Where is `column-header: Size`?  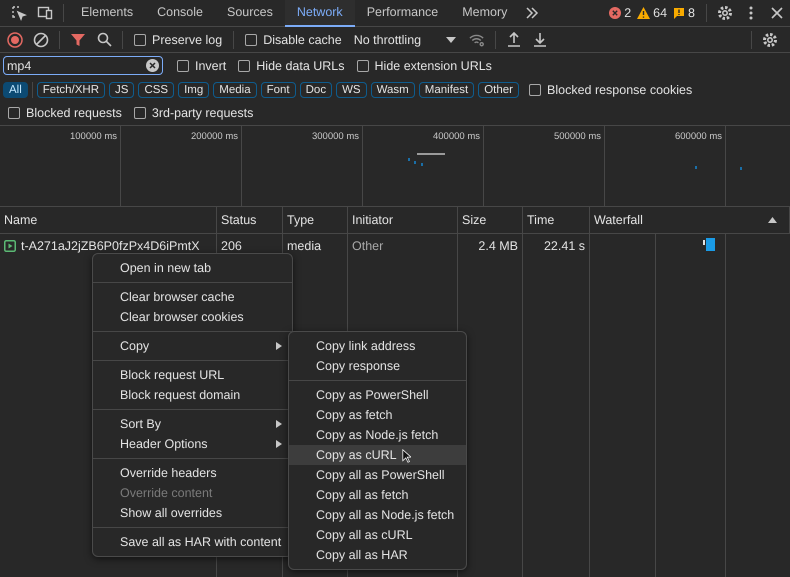
column-header: Size is located at coordinates (474, 220).